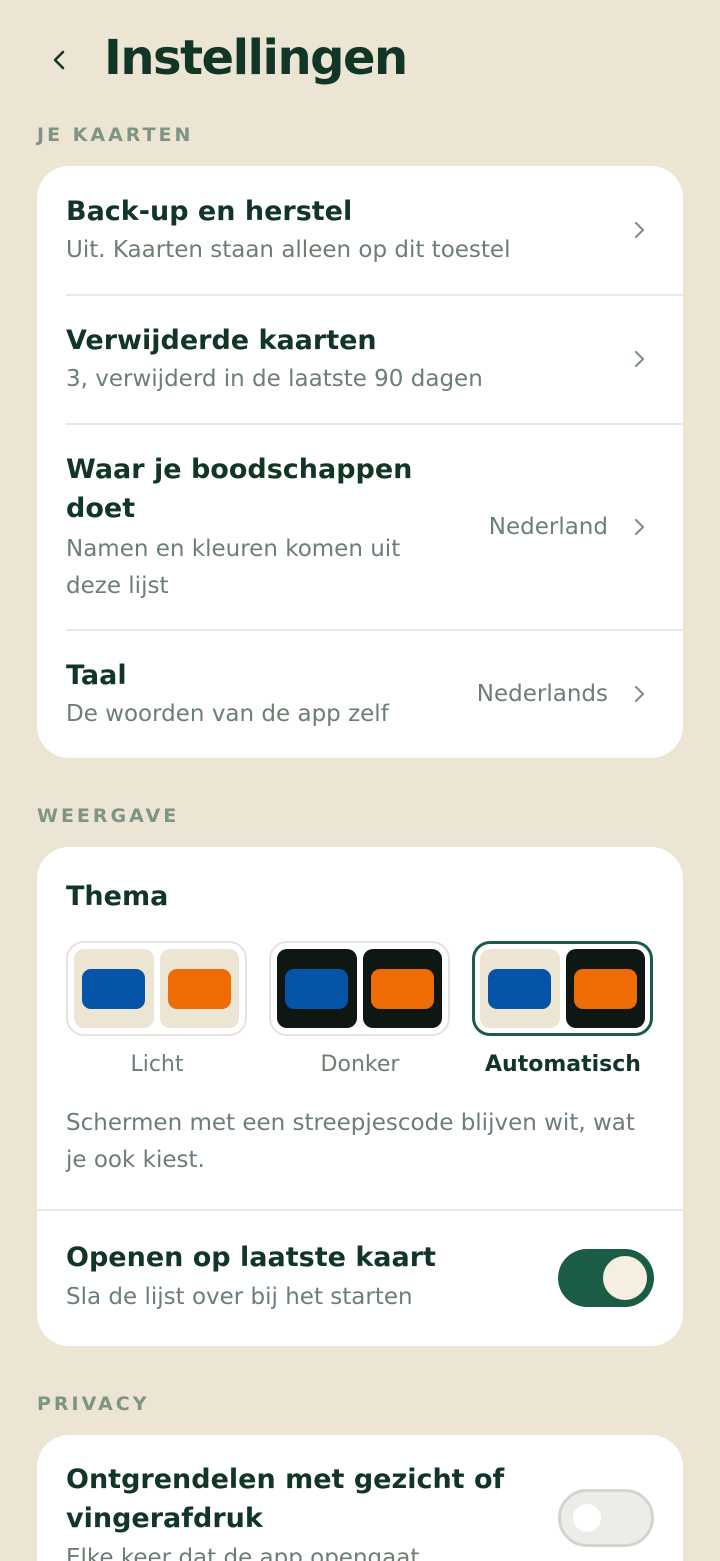 Image resolution: width=720 pixels, height=1561 pixels. Describe the element at coordinates (233, 567) in the screenshot. I see `shopping-region-subtitle: Namen en kleuren komen uit deze lijst` at that location.